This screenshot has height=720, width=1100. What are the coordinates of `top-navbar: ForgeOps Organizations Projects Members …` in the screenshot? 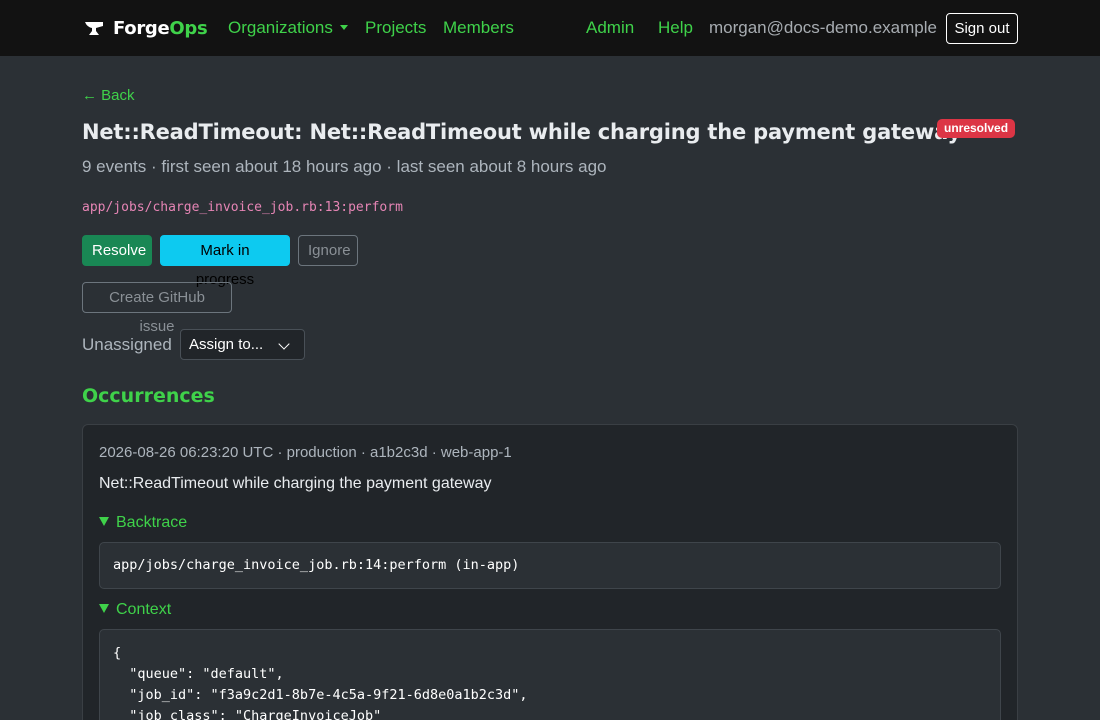 It's located at (550, 28).